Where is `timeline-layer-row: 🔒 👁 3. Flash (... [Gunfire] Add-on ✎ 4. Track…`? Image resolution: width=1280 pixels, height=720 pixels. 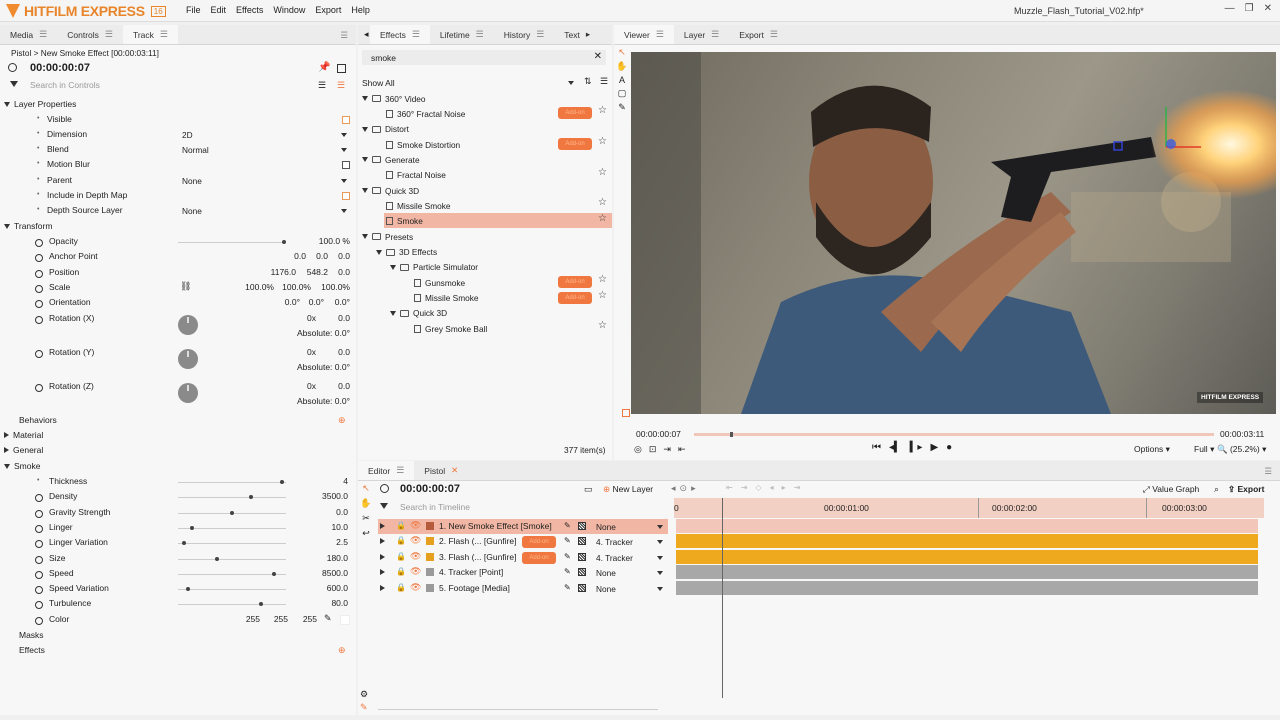
timeline-layer-row: 🔒 👁 3. Flash (... [Gunfire] Add-on ✎ 4. Track… is located at coordinates (523, 557).